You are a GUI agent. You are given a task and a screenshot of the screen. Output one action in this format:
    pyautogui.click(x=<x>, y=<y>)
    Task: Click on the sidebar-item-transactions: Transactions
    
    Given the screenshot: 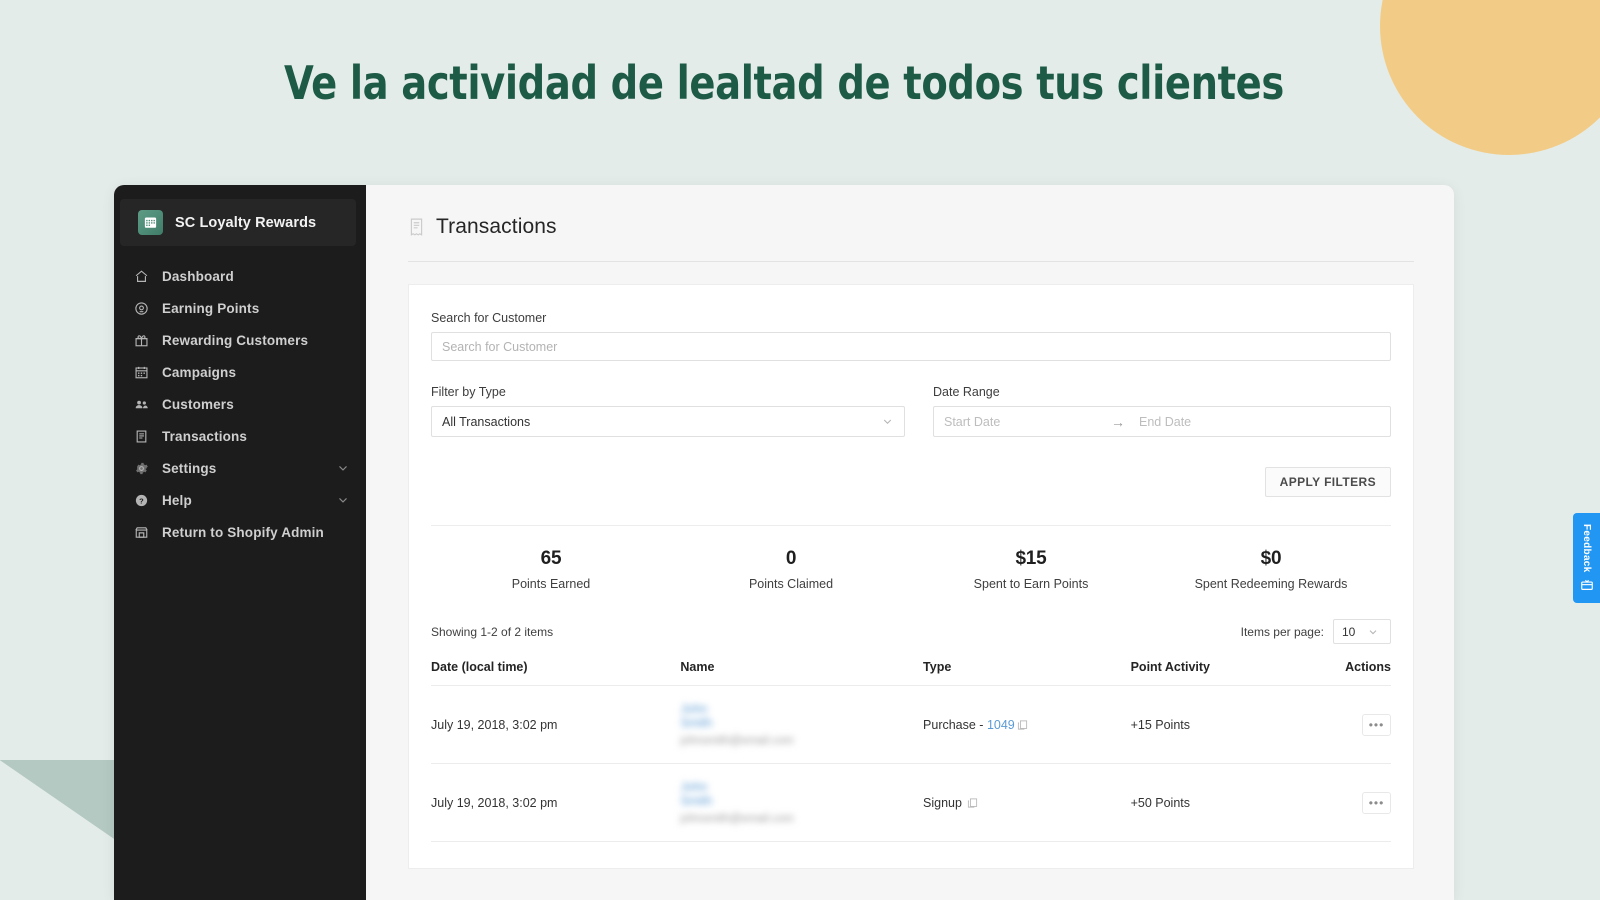 What is the action you would take?
    pyautogui.click(x=240, y=436)
    